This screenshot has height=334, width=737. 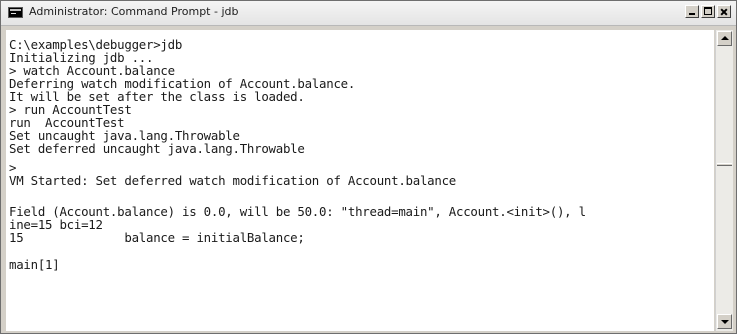 What do you see at coordinates (692, 11) in the screenshot?
I see `minimize-icon` at bounding box center [692, 11].